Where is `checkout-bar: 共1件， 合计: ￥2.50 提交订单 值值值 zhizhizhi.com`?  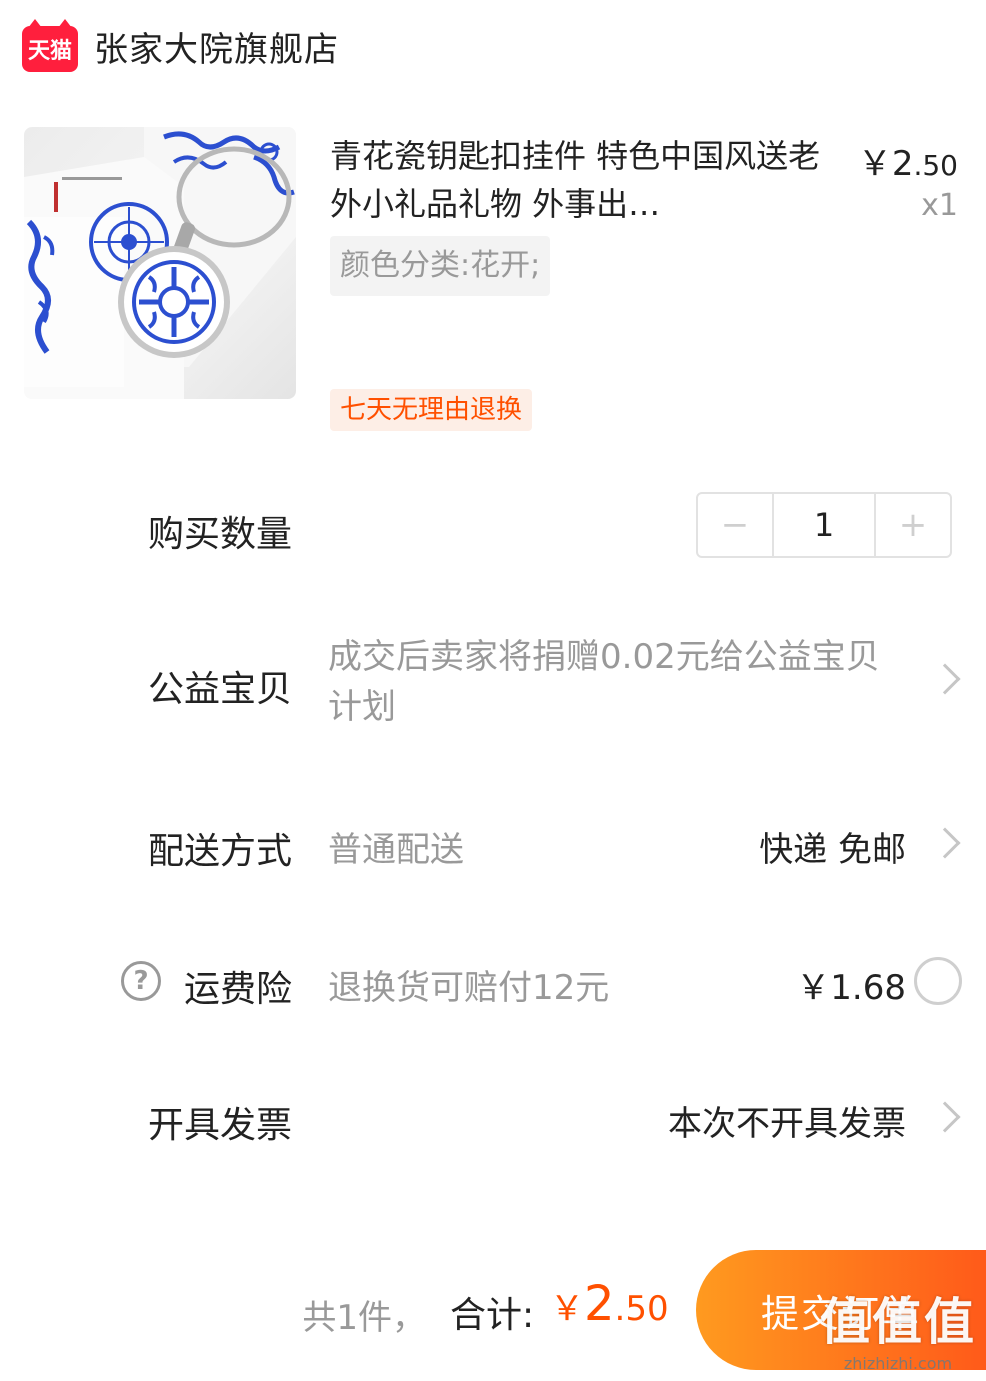 checkout-bar: 共1件， 合计: ￥2.50 提交订单 值值值 zhizhizhi.com is located at coordinates (493, 1315).